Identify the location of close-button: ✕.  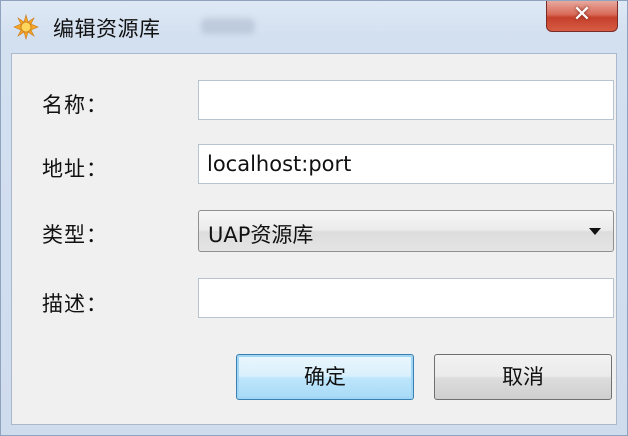
(582, 16).